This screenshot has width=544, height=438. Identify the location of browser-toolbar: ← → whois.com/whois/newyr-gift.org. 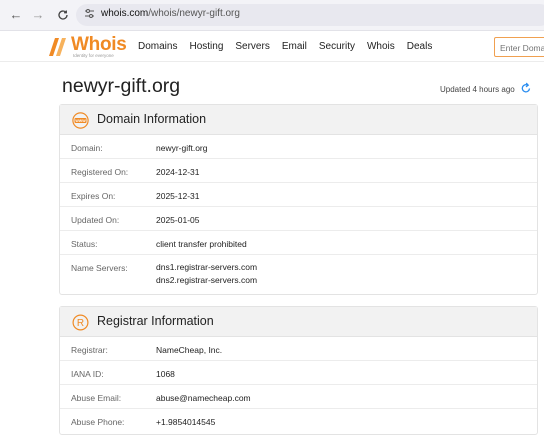
(272, 15).